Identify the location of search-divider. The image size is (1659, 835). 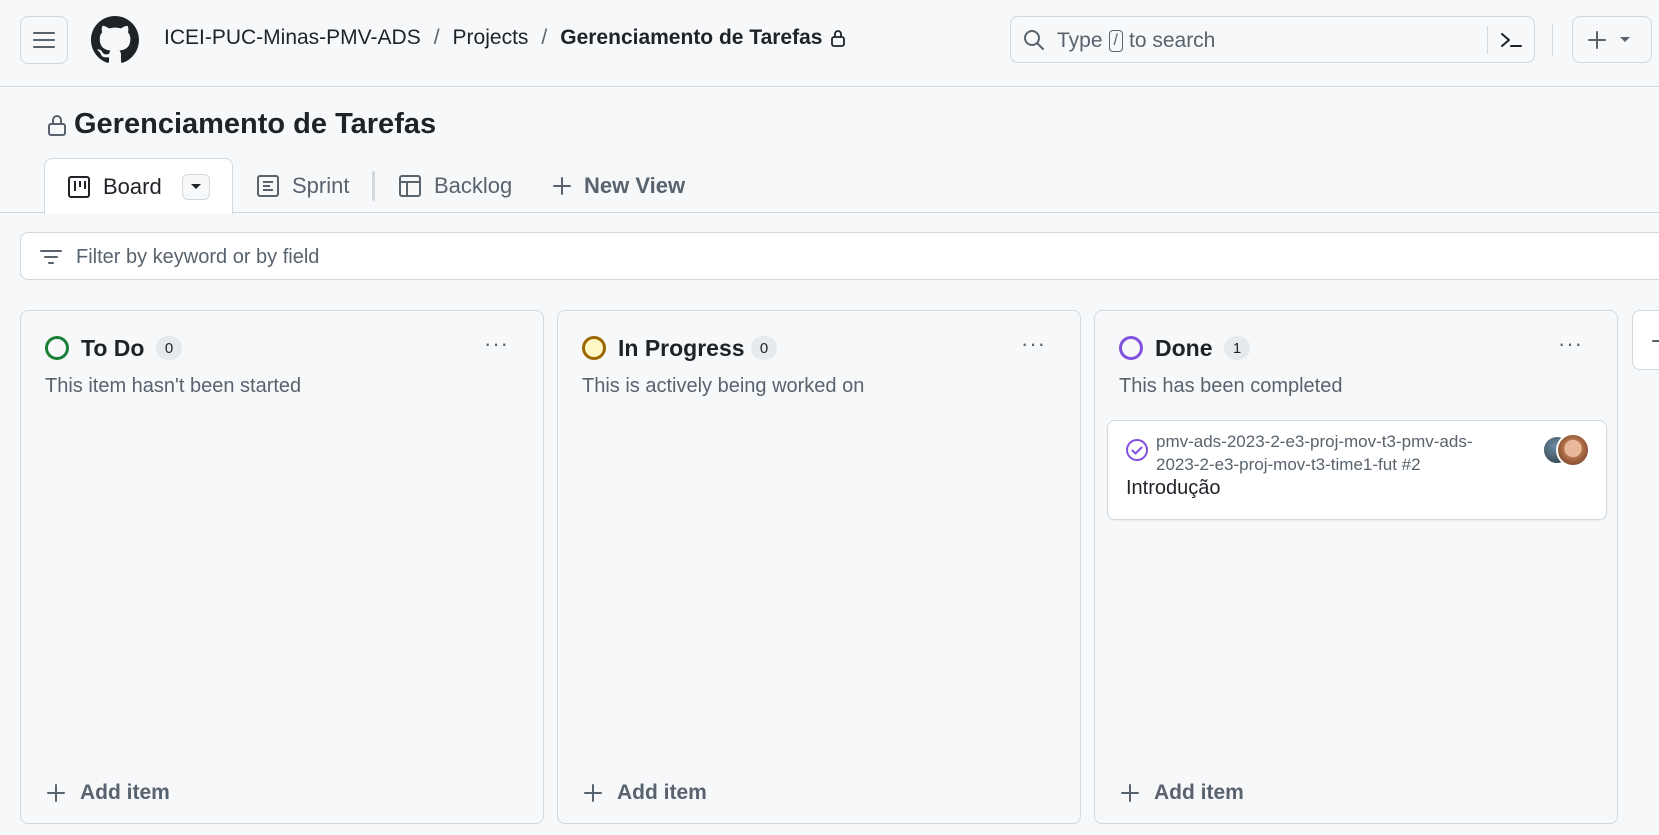
(1487, 40).